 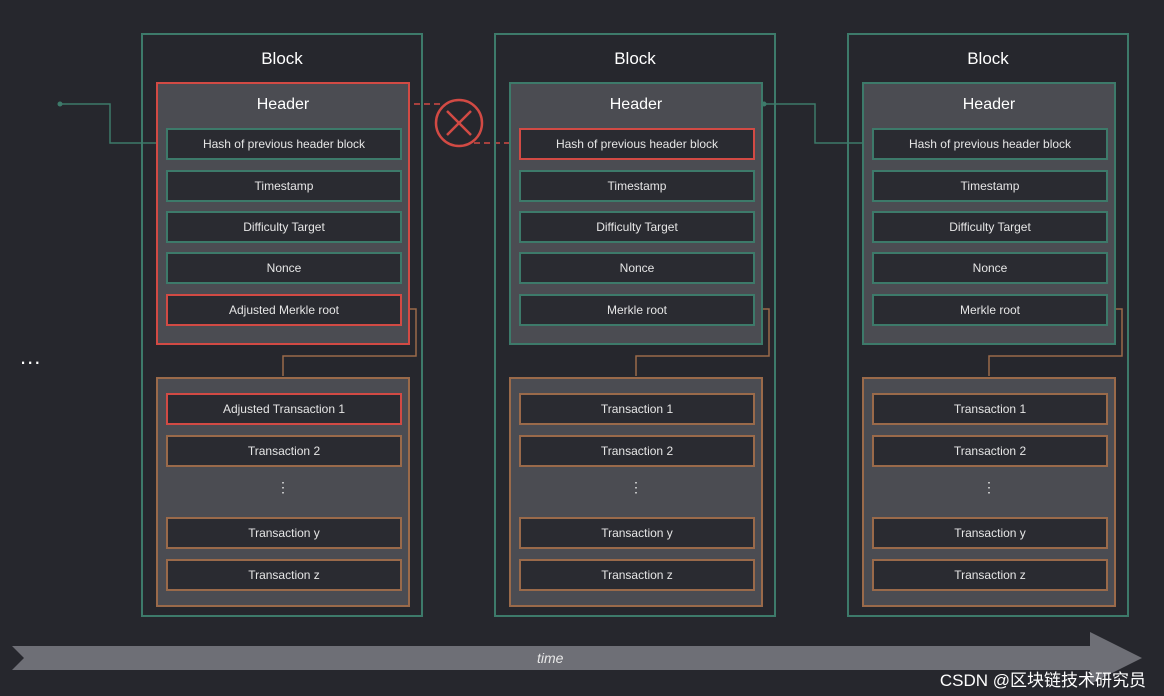 What do you see at coordinates (284, 409) in the screenshot?
I see `transaction-item: Adjusted Transaction 1` at bounding box center [284, 409].